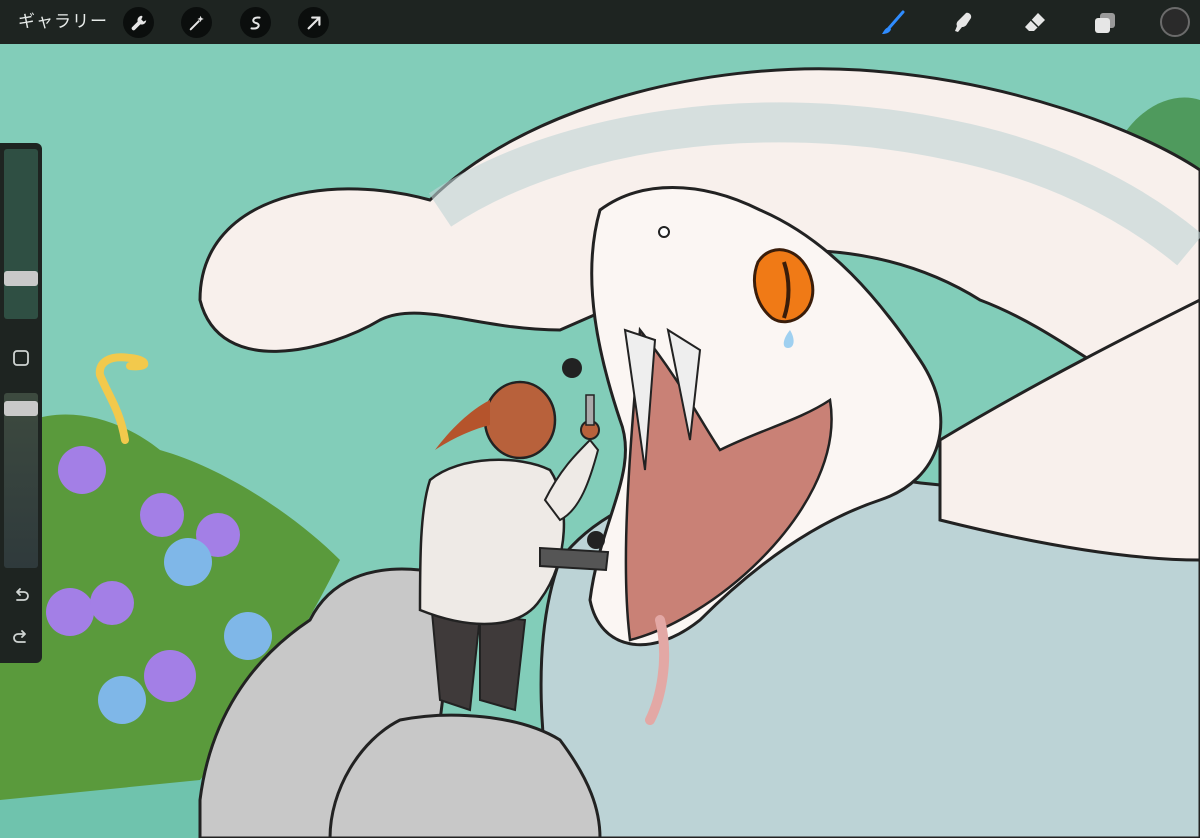 The image size is (1200, 838). What do you see at coordinates (138, 22) in the screenshot?
I see `wrench-icon` at bounding box center [138, 22].